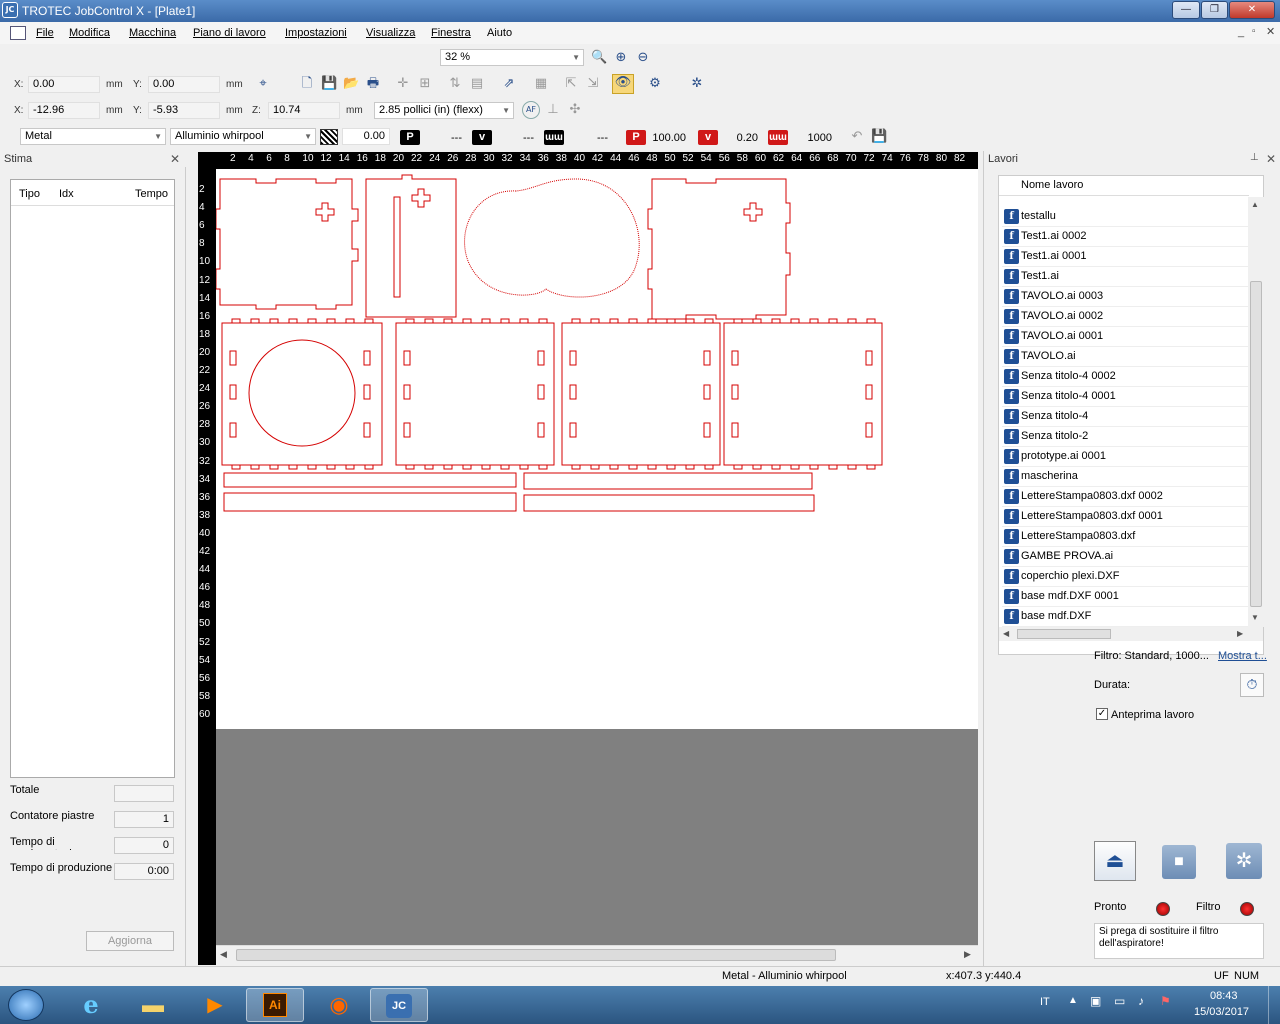 This screenshot has height=1024, width=1280. I want to click on x-field: 0.00, so click(64, 84).